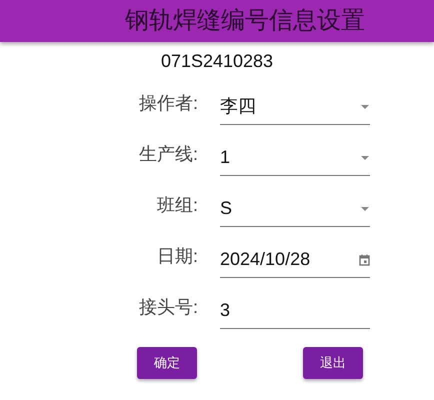 This screenshot has height=400, width=434. What do you see at coordinates (177, 205) in the screenshot?
I see `field-label: 班组:` at bounding box center [177, 205].